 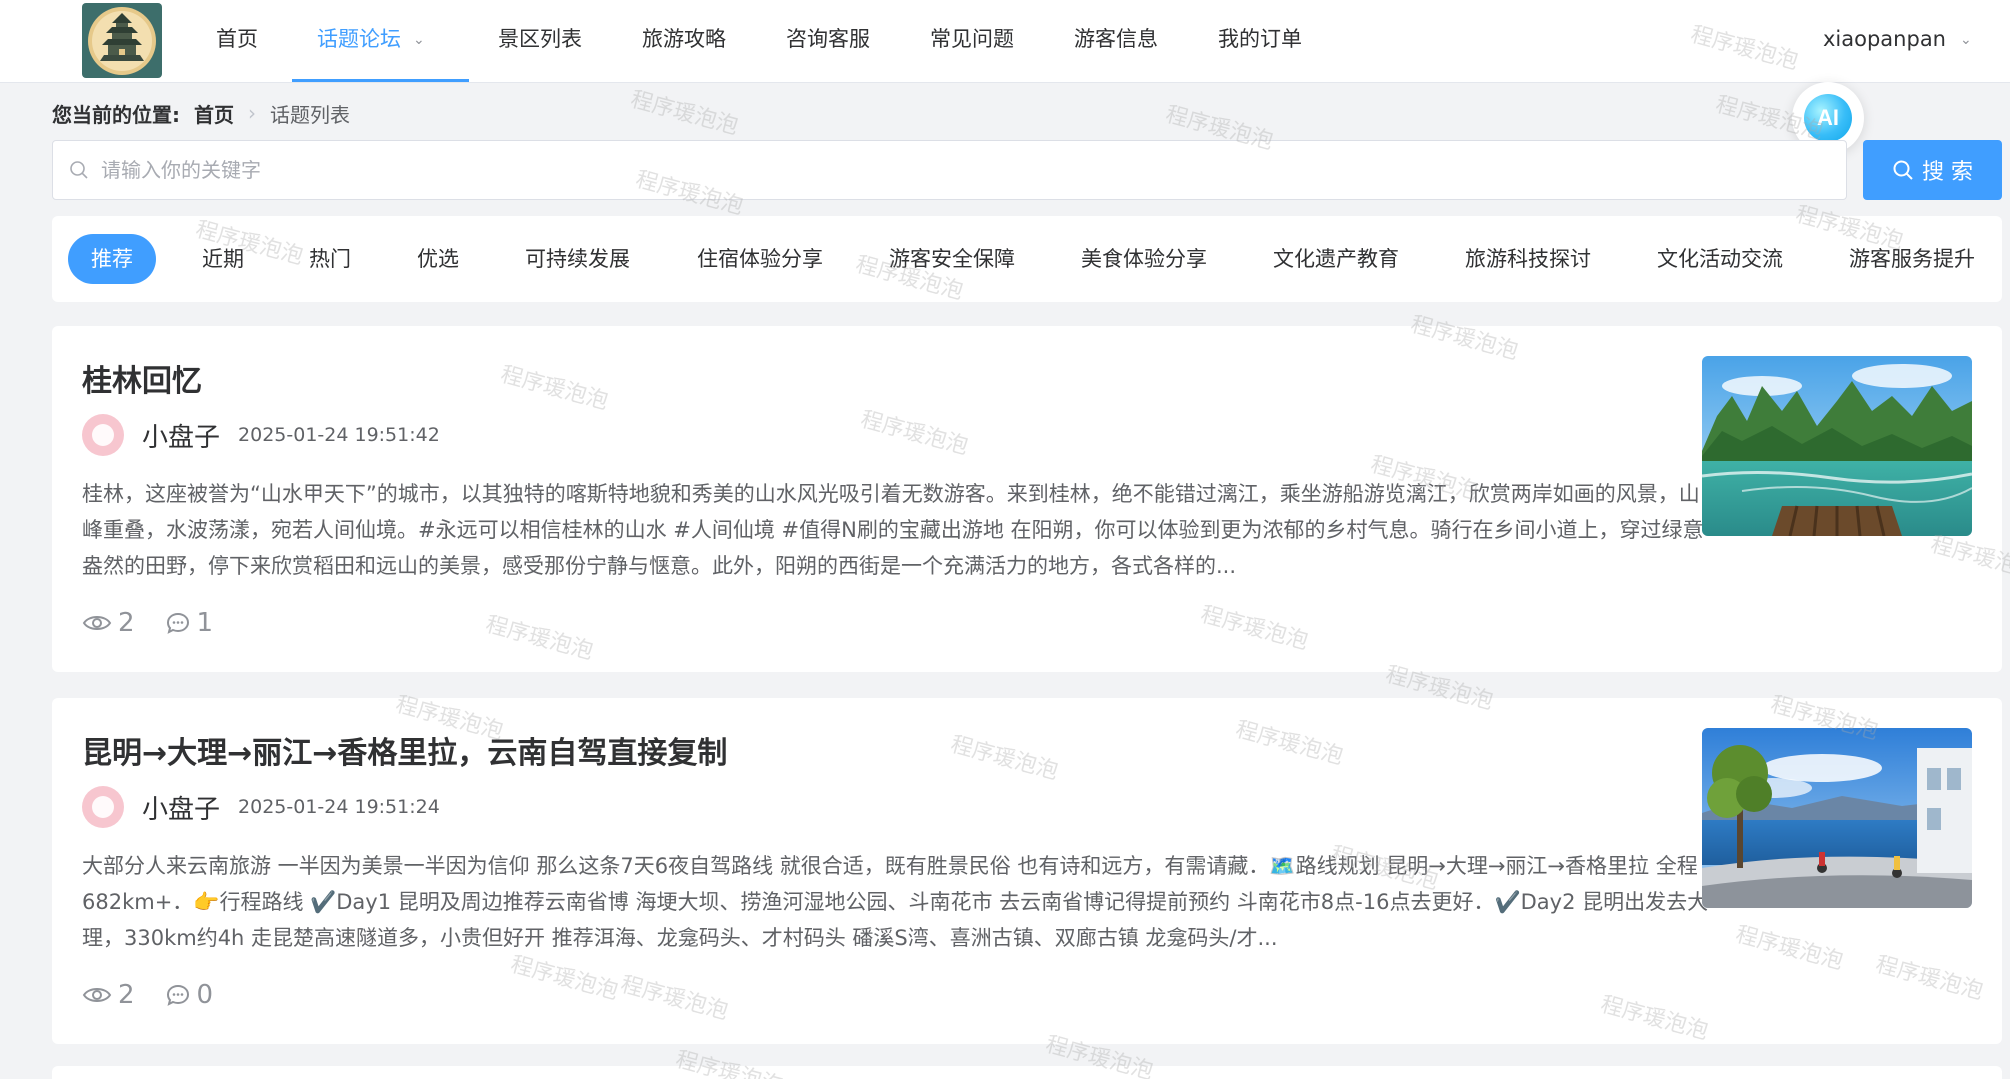 What do you see at coordinates (952, 259) in the screenshot?
I see `tab-safety: 游客安全保障` at bounding box center [952, 259].